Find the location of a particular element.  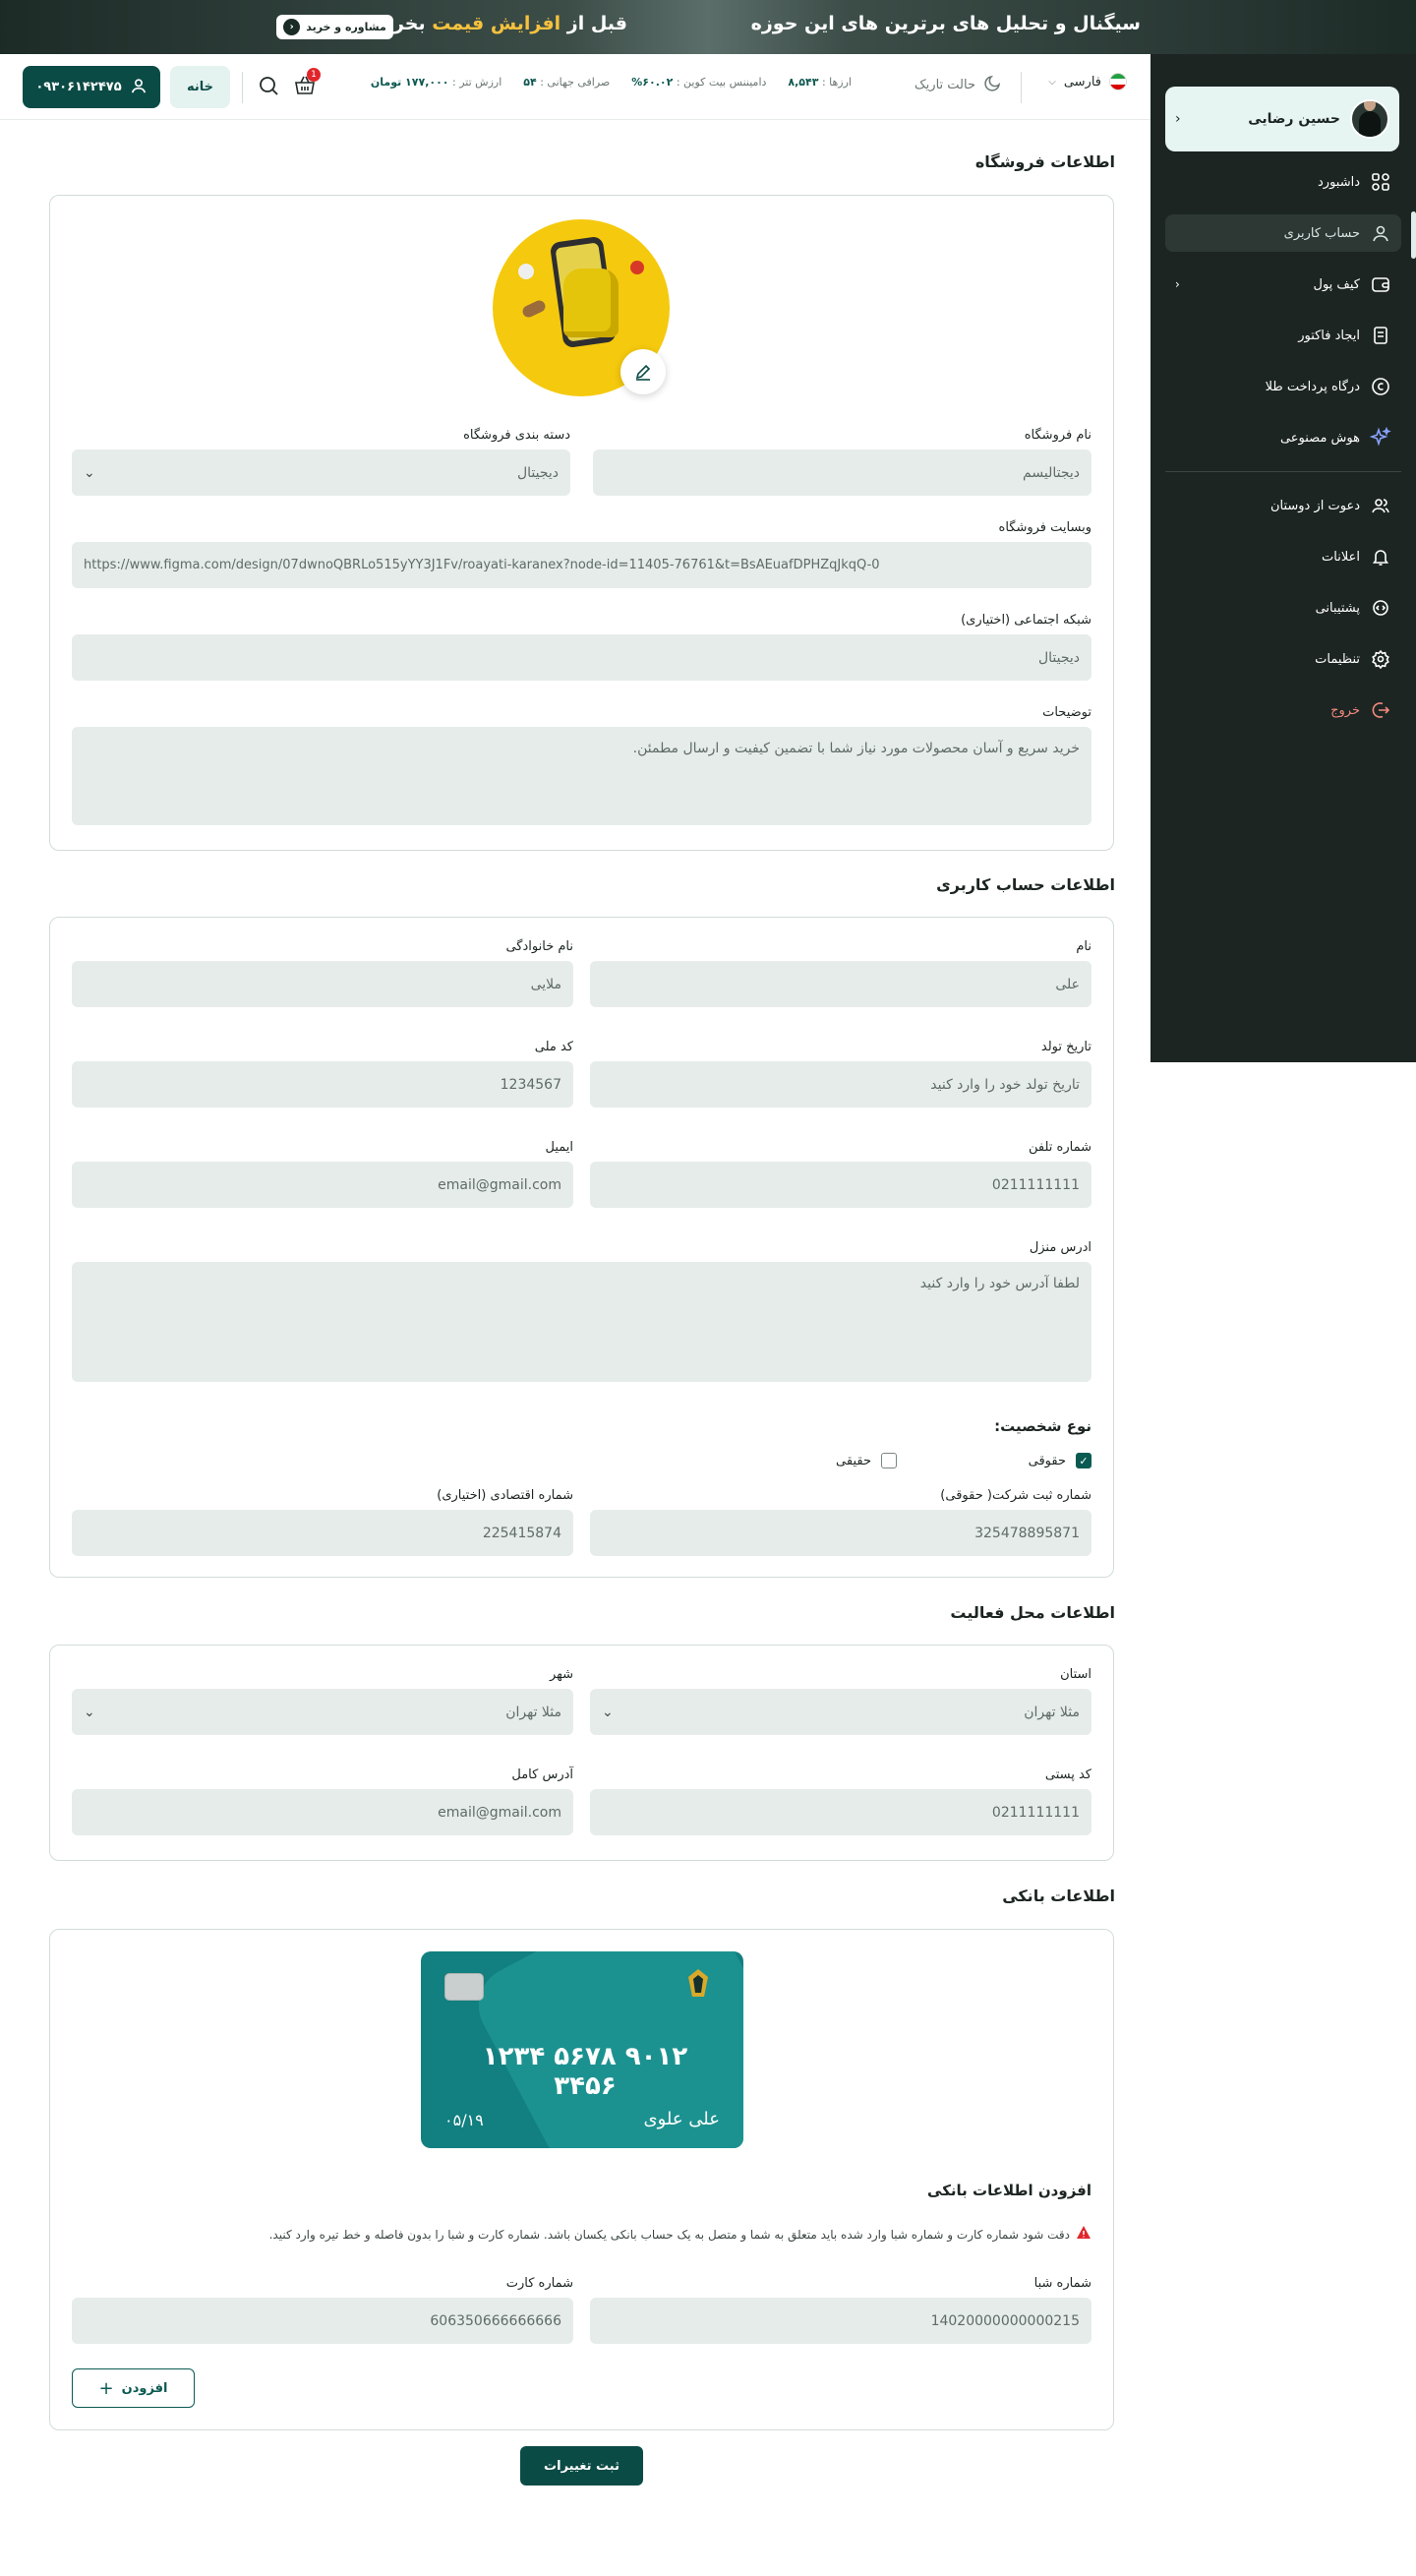

birth-date-input: تاریخ تولد خود را وارد کنید is located at coordinates (841, 1084).